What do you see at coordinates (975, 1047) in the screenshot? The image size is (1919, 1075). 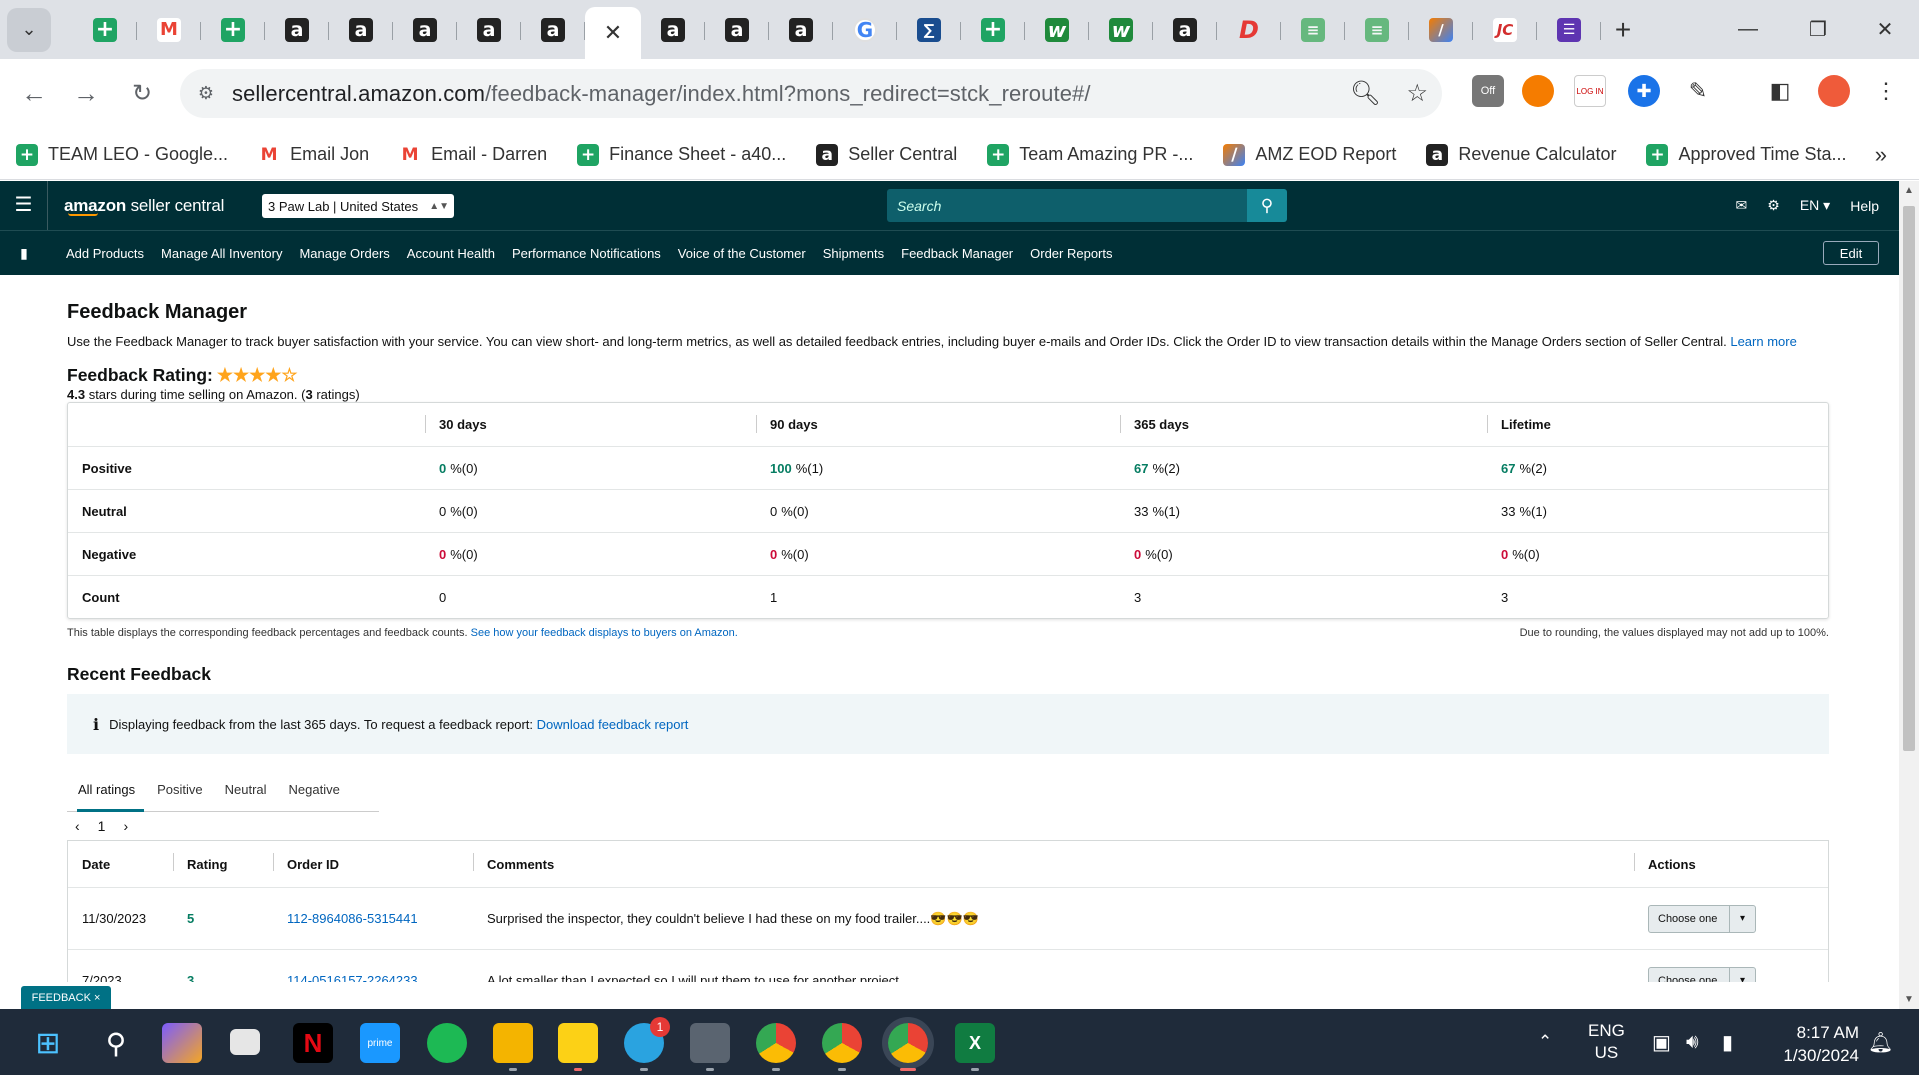 I see `excel-icon: X` at bounding box center [975, 1047].